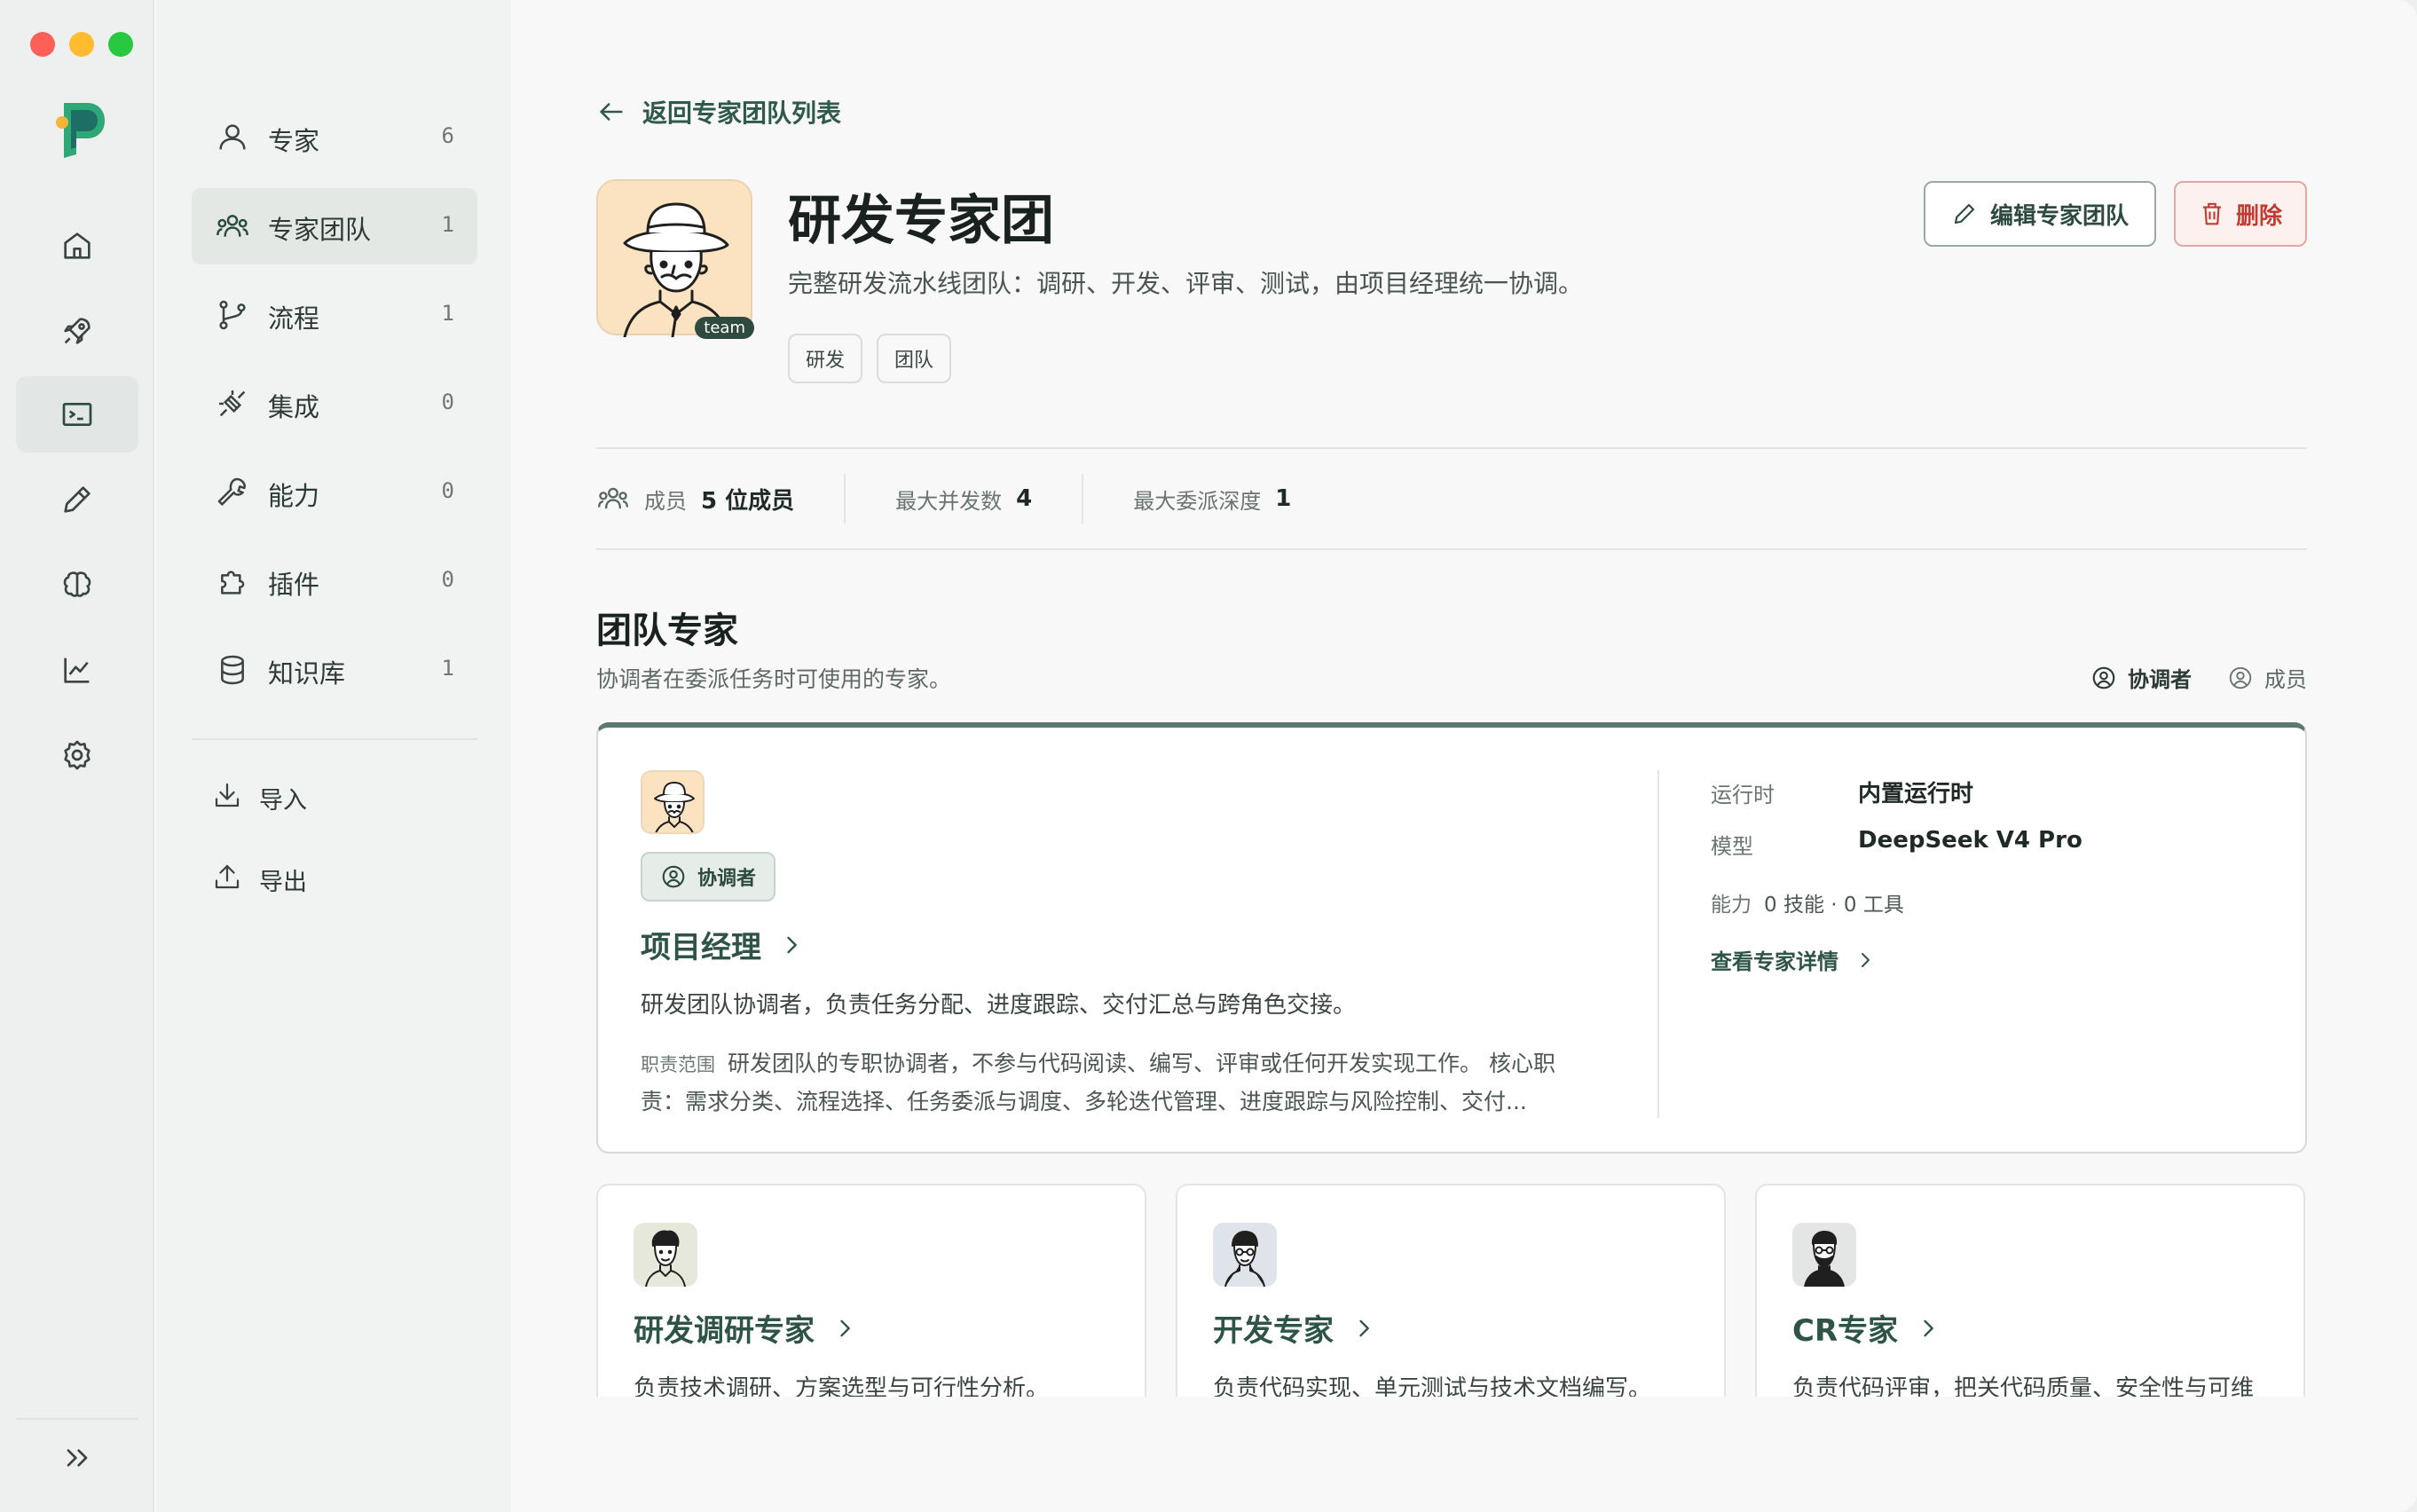 The height and width of the screenshot is (1512, 2417). Describe the element at coordinates (294, 585) in the screenshot. I see `sidebar-item-label: 插件` at that location.